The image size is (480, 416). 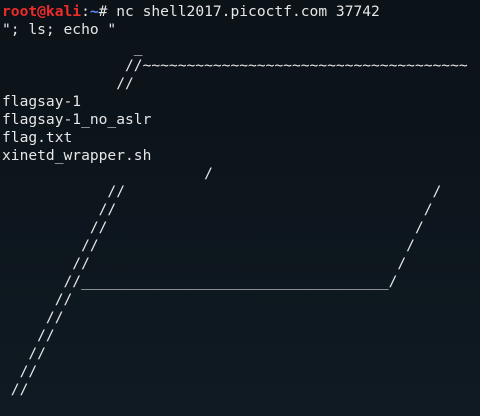 What do you see at coordinates (235, 65) in the screenshot?
I see `output-line: //~~~~~~~~~~~~~~~~~~~~~~~~~~~~~~~~~~~~~` at bounding box center [235, 65].